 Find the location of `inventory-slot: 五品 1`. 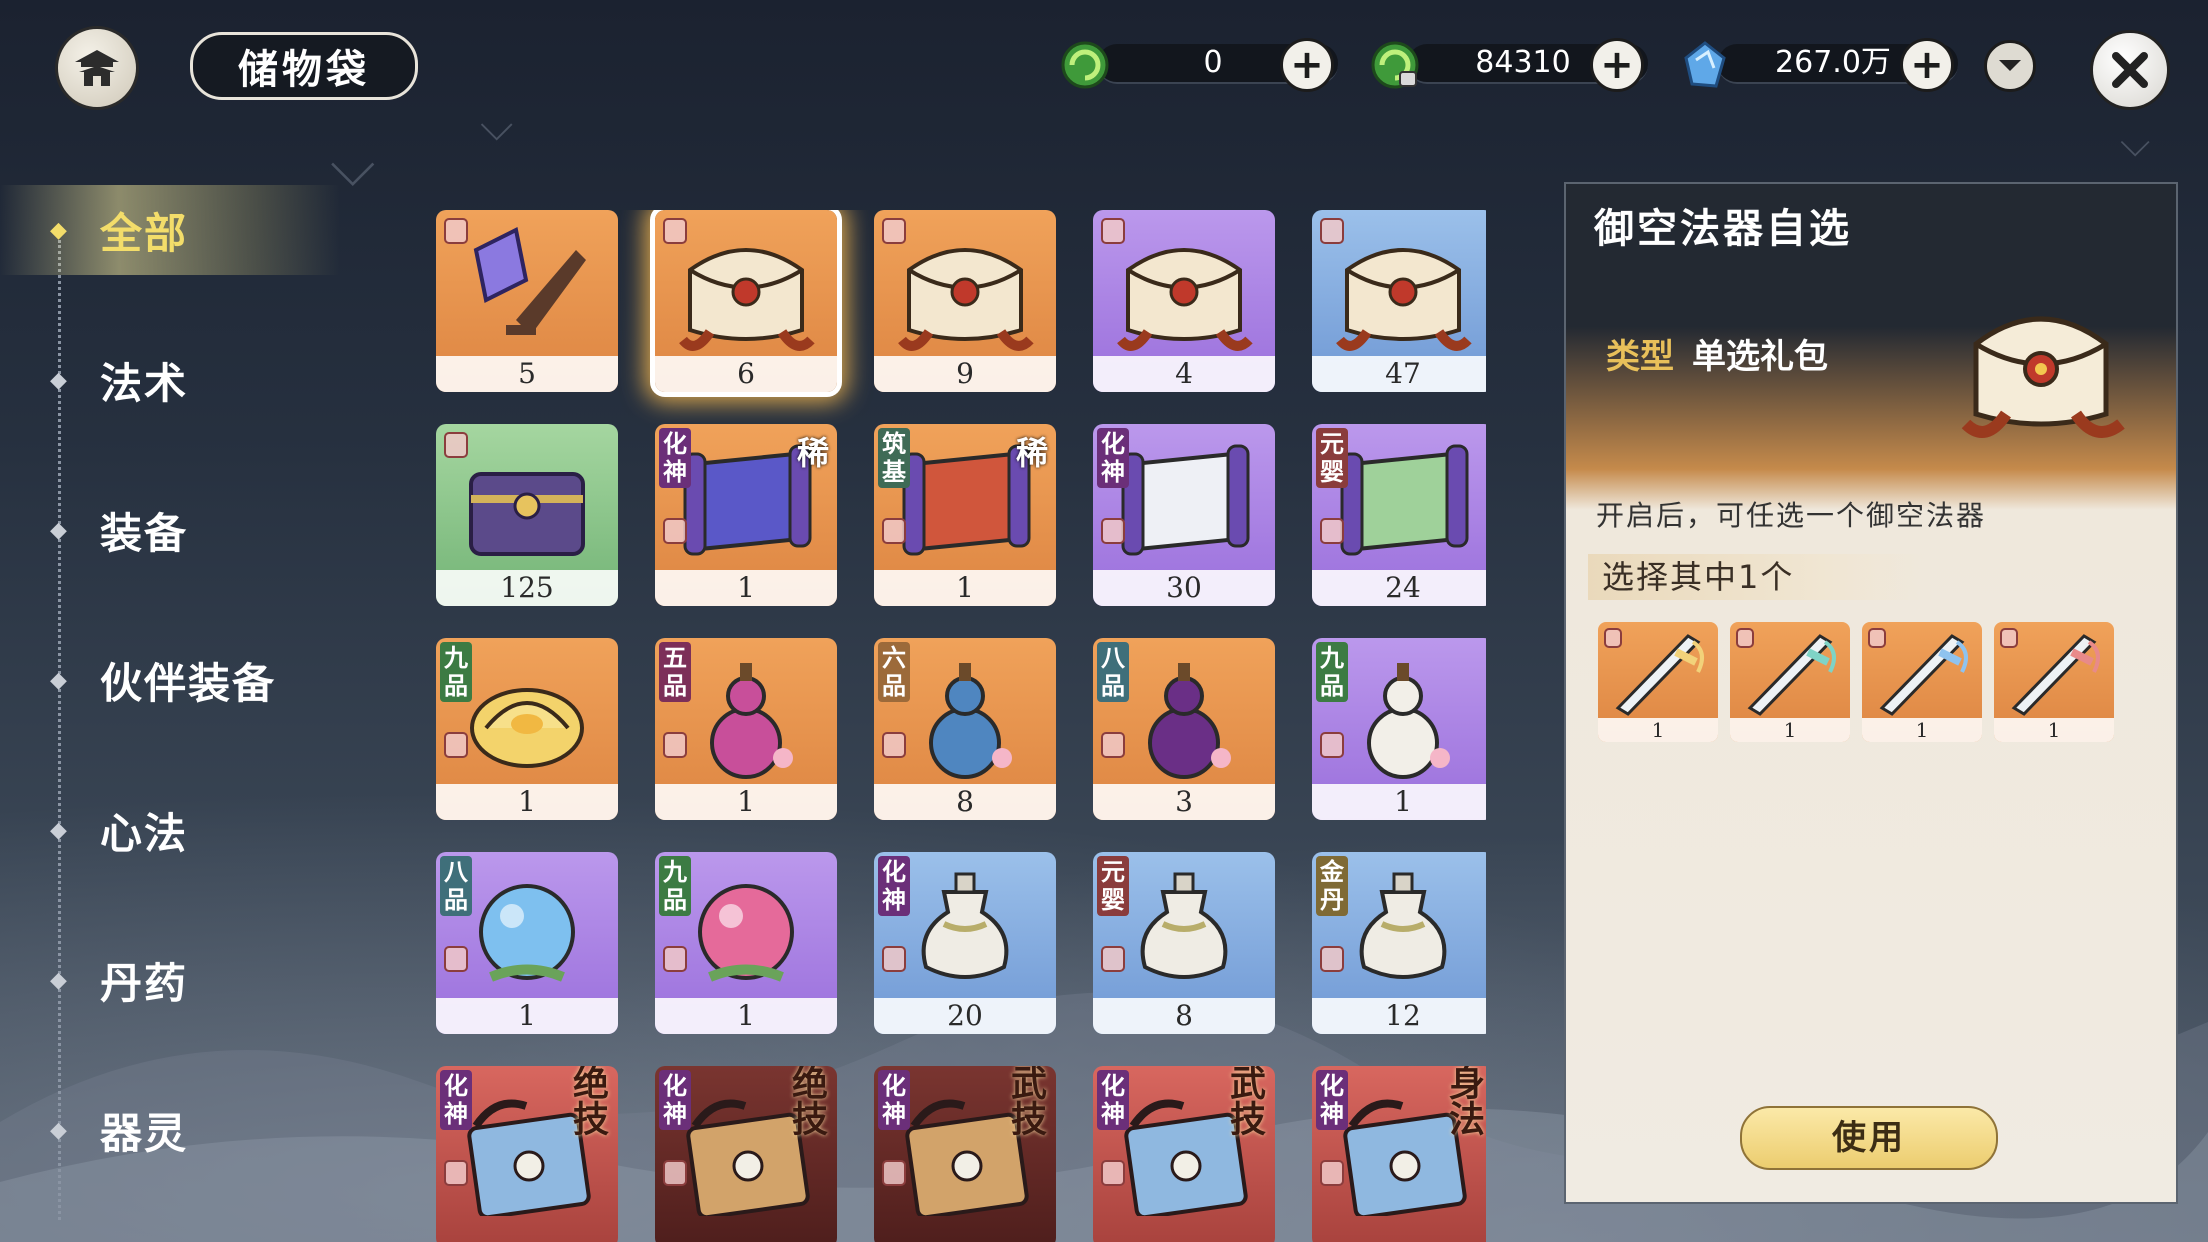

inventory-slot: 五品 1 is located at coordinates (746, 729).